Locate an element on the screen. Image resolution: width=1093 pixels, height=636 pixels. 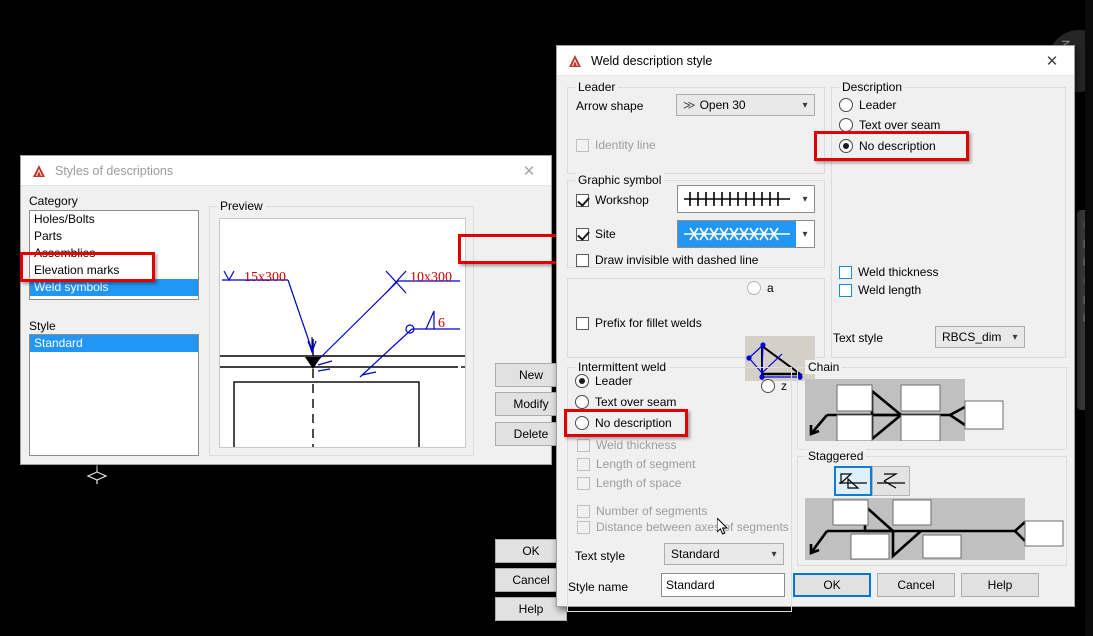
weld-symbol-preview-drawing: 15x300 10x300 6 is located at coordinates (342, 358).